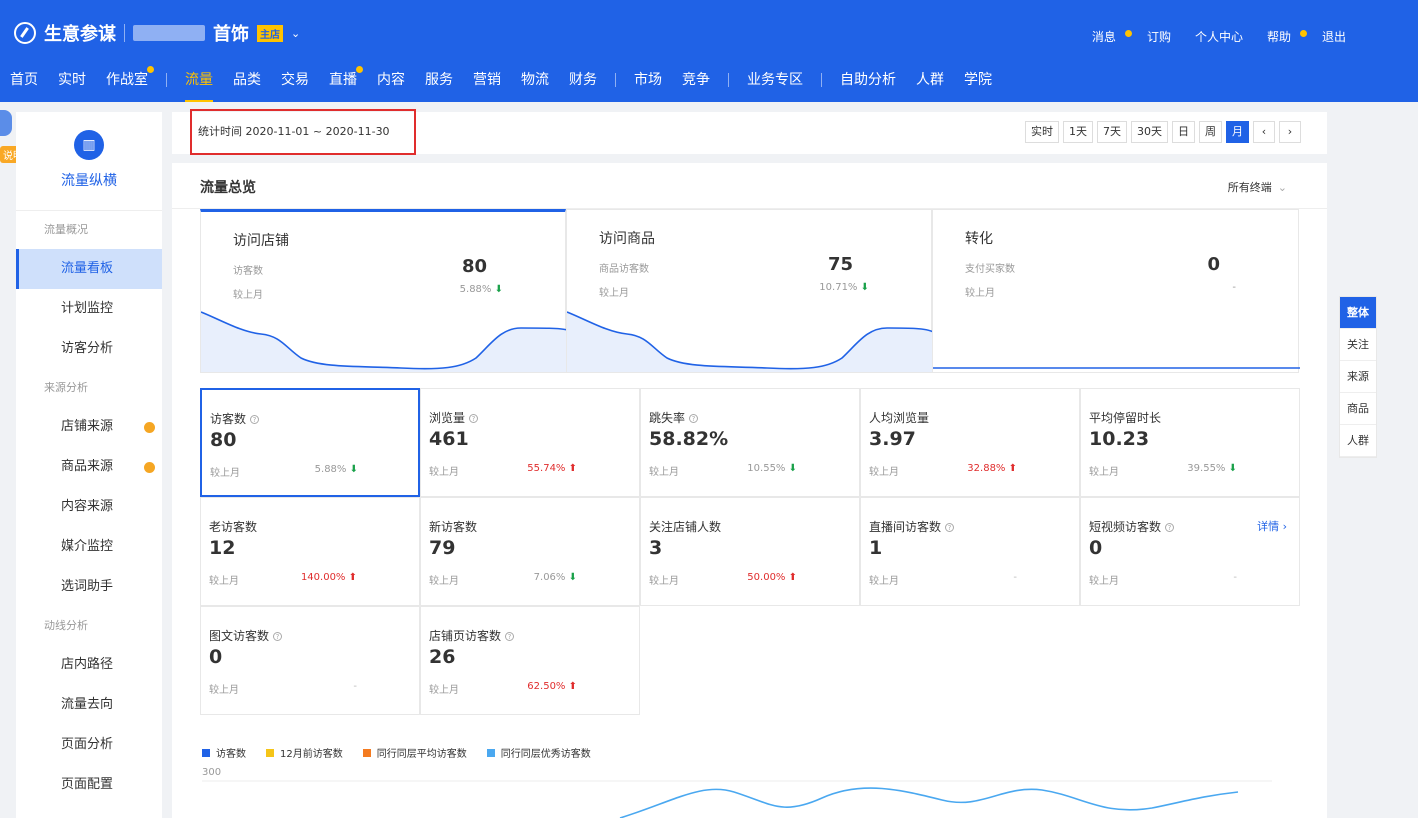 This screenshot has width=1418, height=818. What do you see at coordinates (295, 33) in the screenshot?
I see `chevron-down-icon: ⌄` at bounding box center [295, 33].